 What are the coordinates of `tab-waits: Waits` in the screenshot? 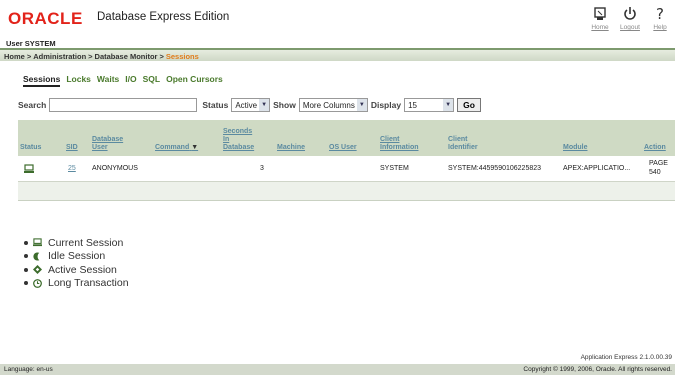 It's located at (108, 80).